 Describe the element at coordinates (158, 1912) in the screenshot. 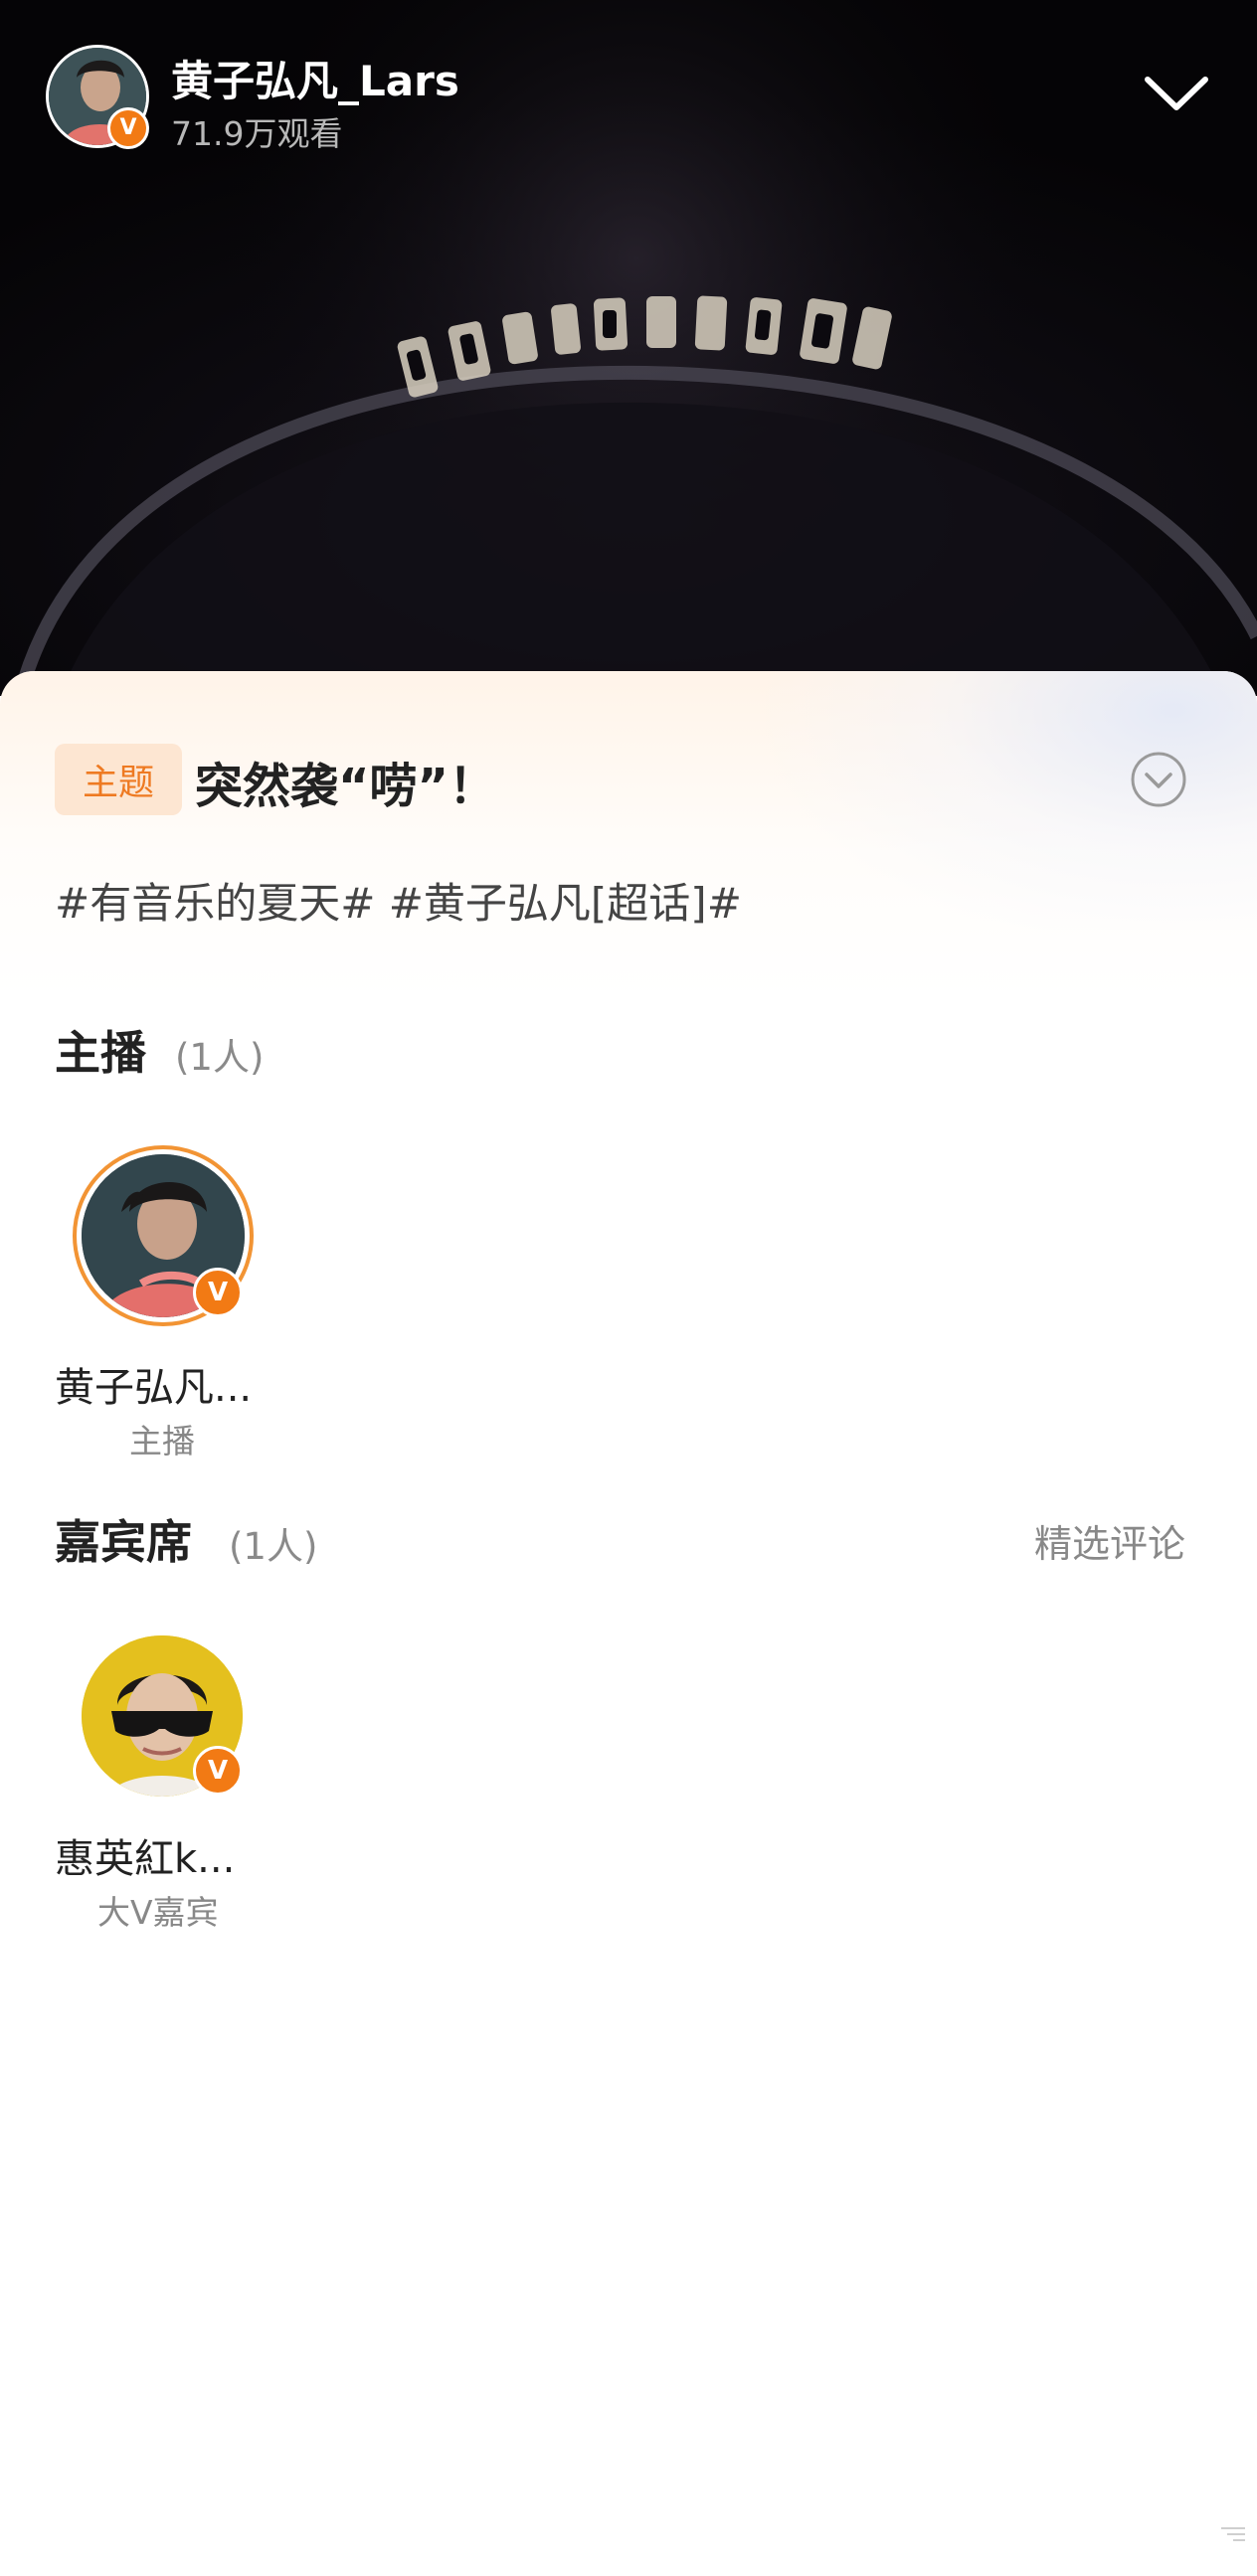

I see `guest-role: 大V嘉宾` at that location.